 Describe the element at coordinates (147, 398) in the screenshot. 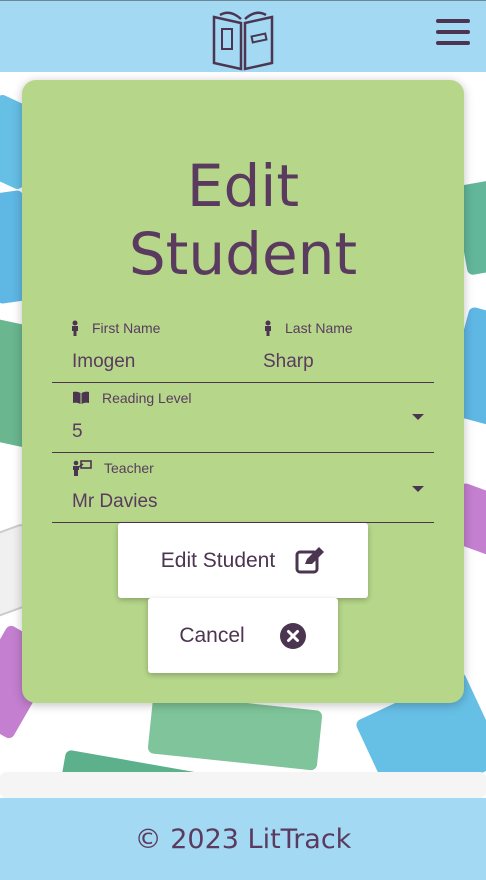

I see `reading-level-label: Reading Level` at that location.